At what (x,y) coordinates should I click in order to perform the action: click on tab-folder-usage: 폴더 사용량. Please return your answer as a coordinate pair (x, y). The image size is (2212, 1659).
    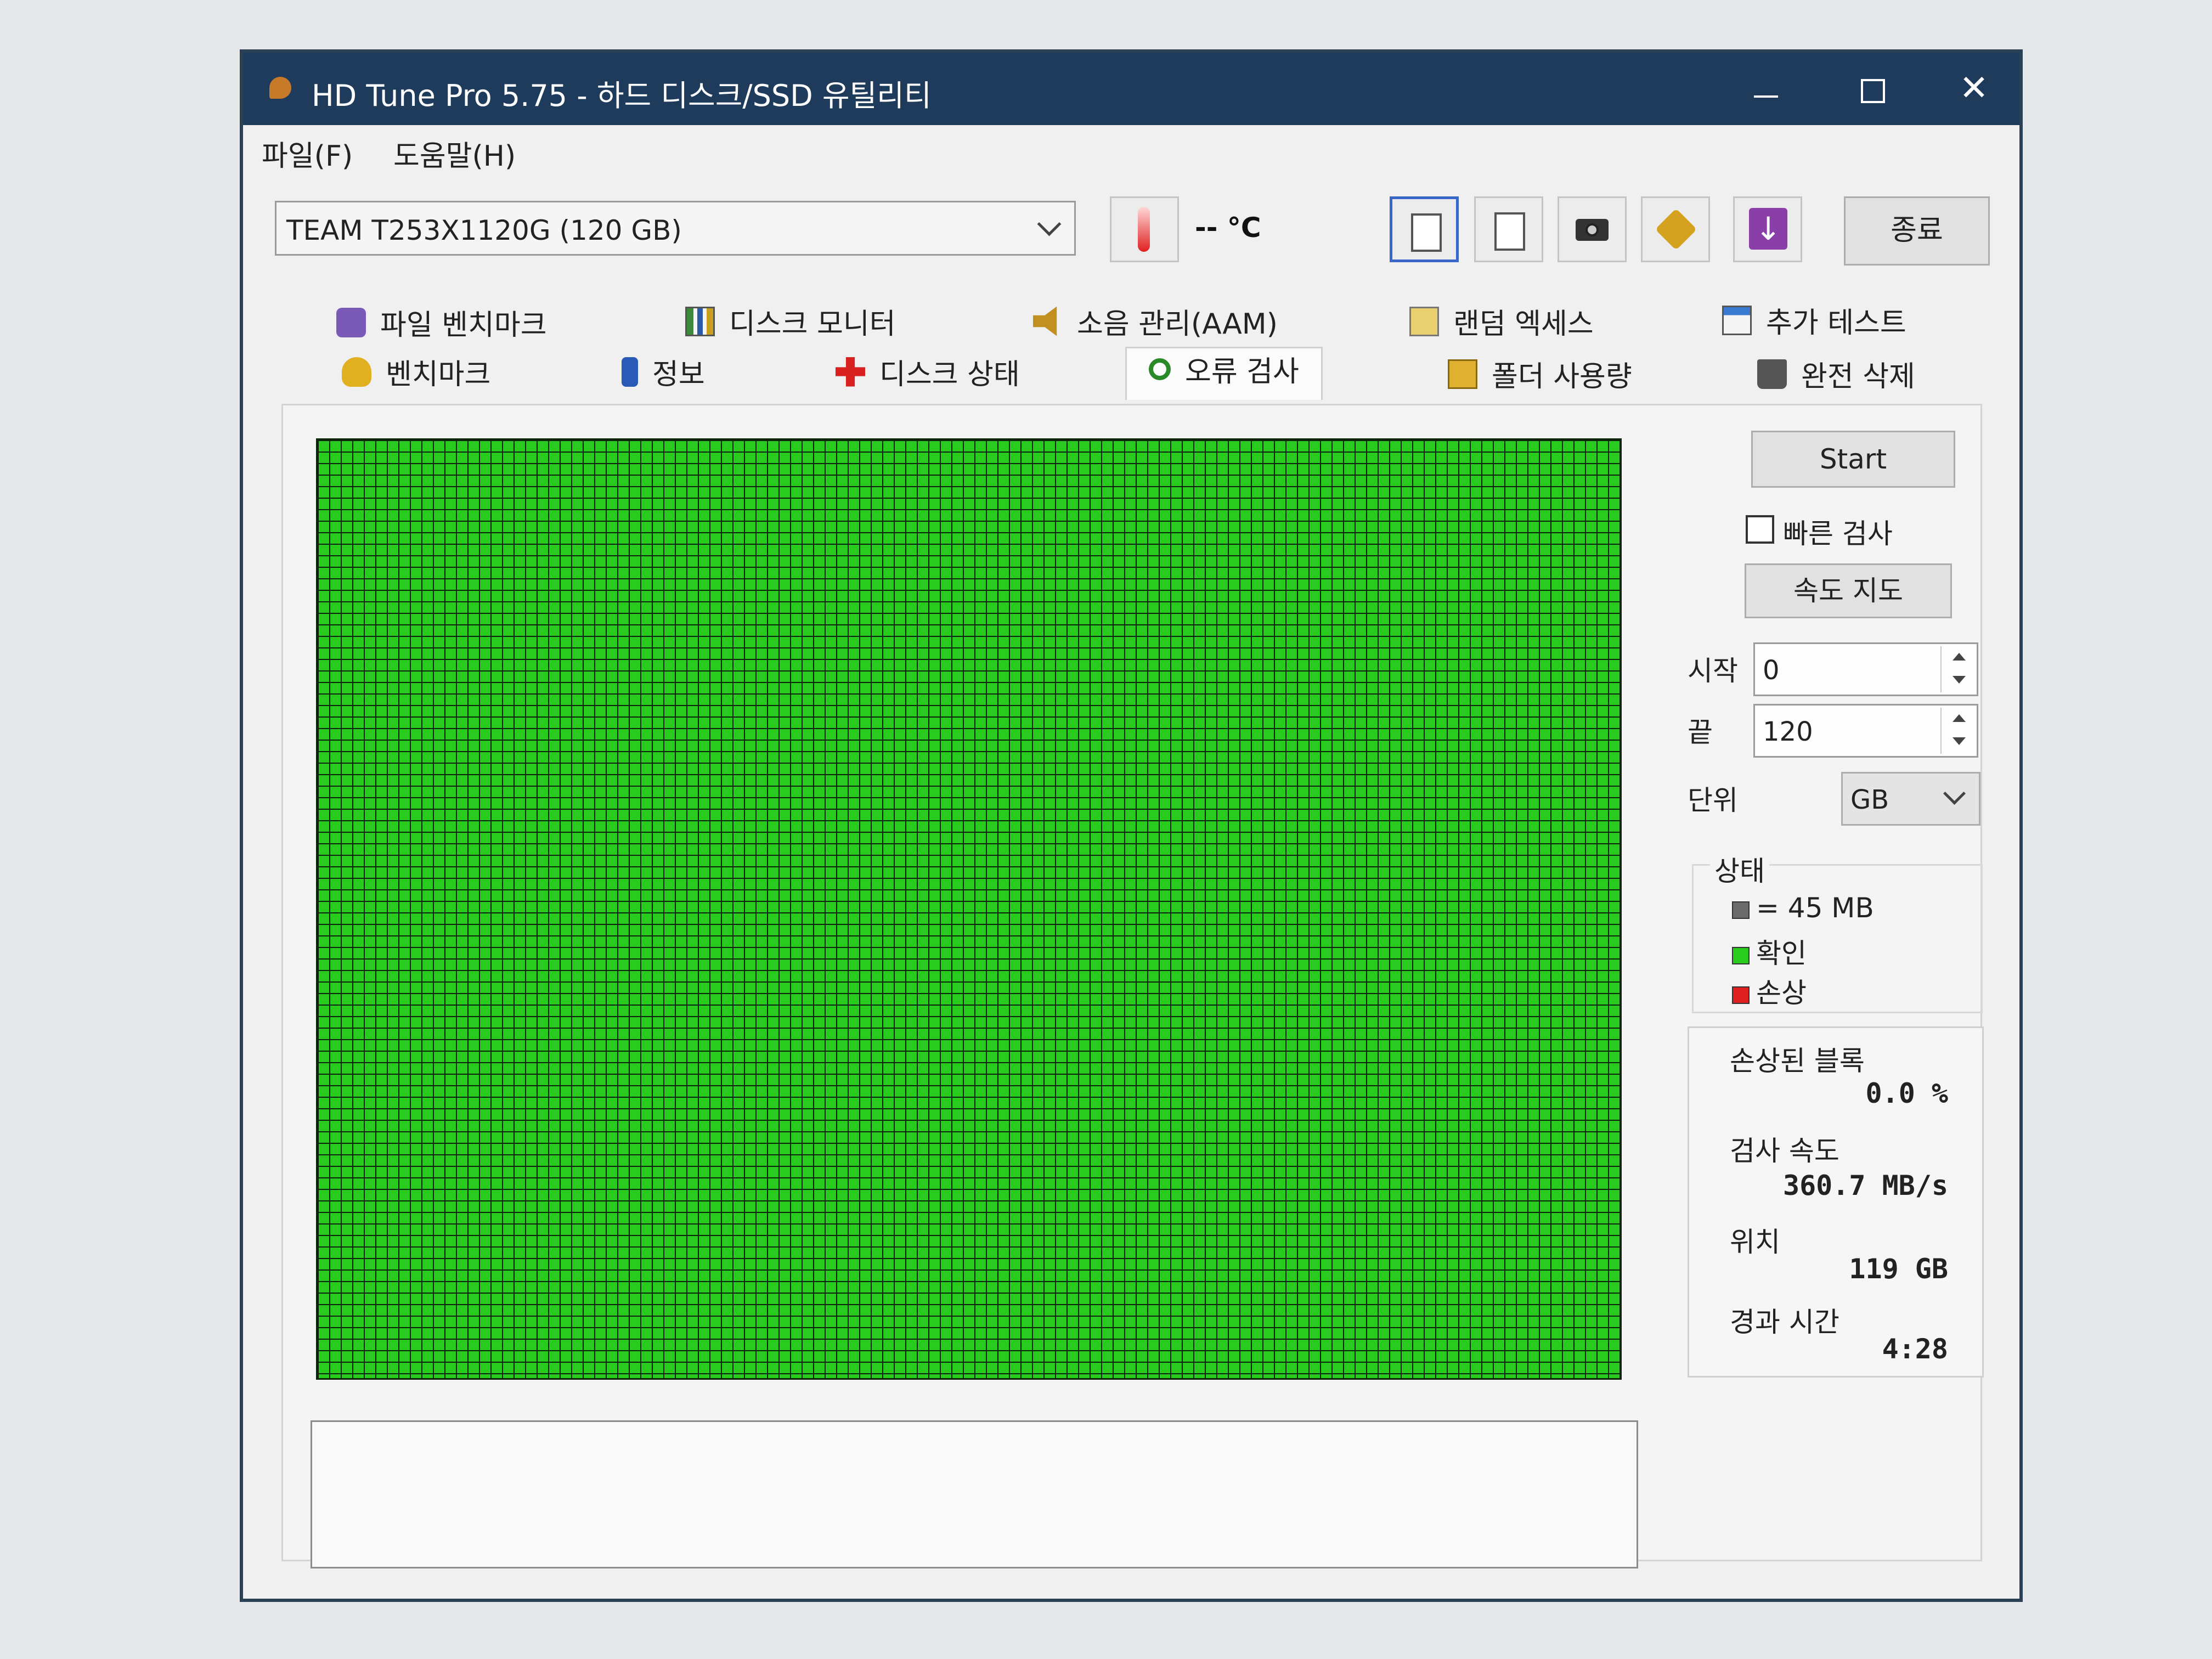
    Looking at the image, I should click on (1540, 376).